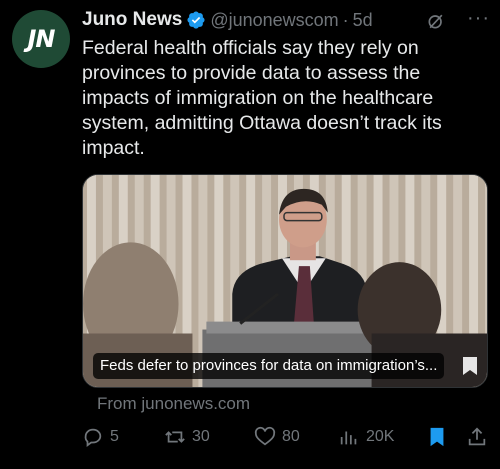 Image resolution: width=500 pixels, height=469 pixels. Describe the element at coordinates (291, 436) in the screenshot. I see `like-count: 80` at that location.